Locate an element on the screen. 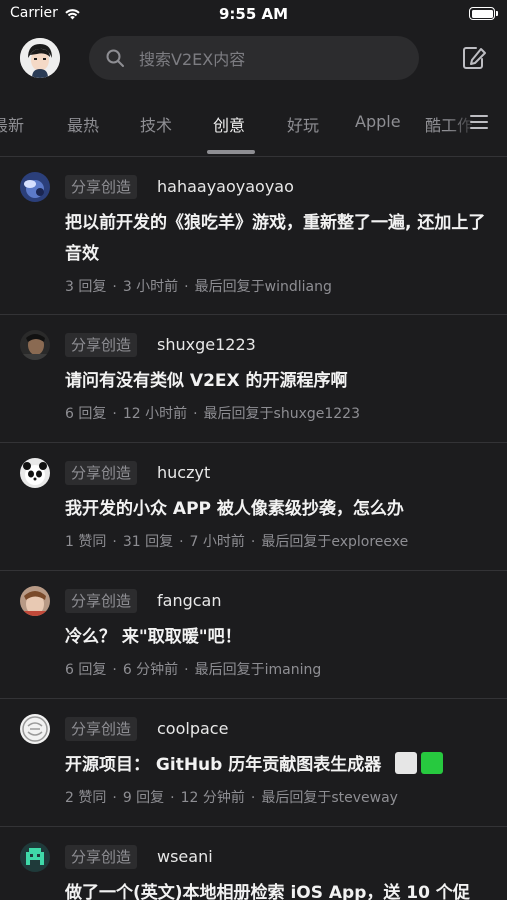 The width and height of the screenshot is (507, 900). reply-count: 3 回复 is located at coordinates (86, 287).